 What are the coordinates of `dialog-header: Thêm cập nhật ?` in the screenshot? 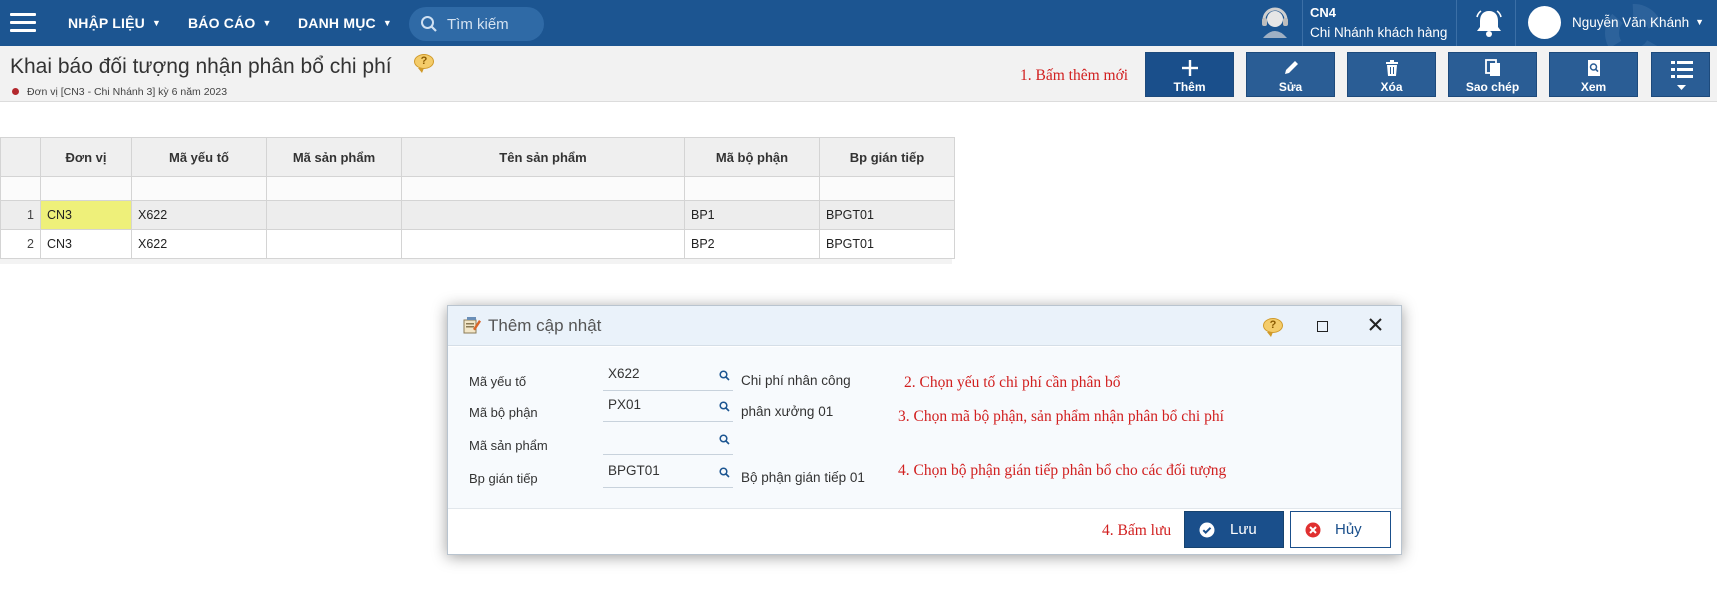 It's located at (924, 326).